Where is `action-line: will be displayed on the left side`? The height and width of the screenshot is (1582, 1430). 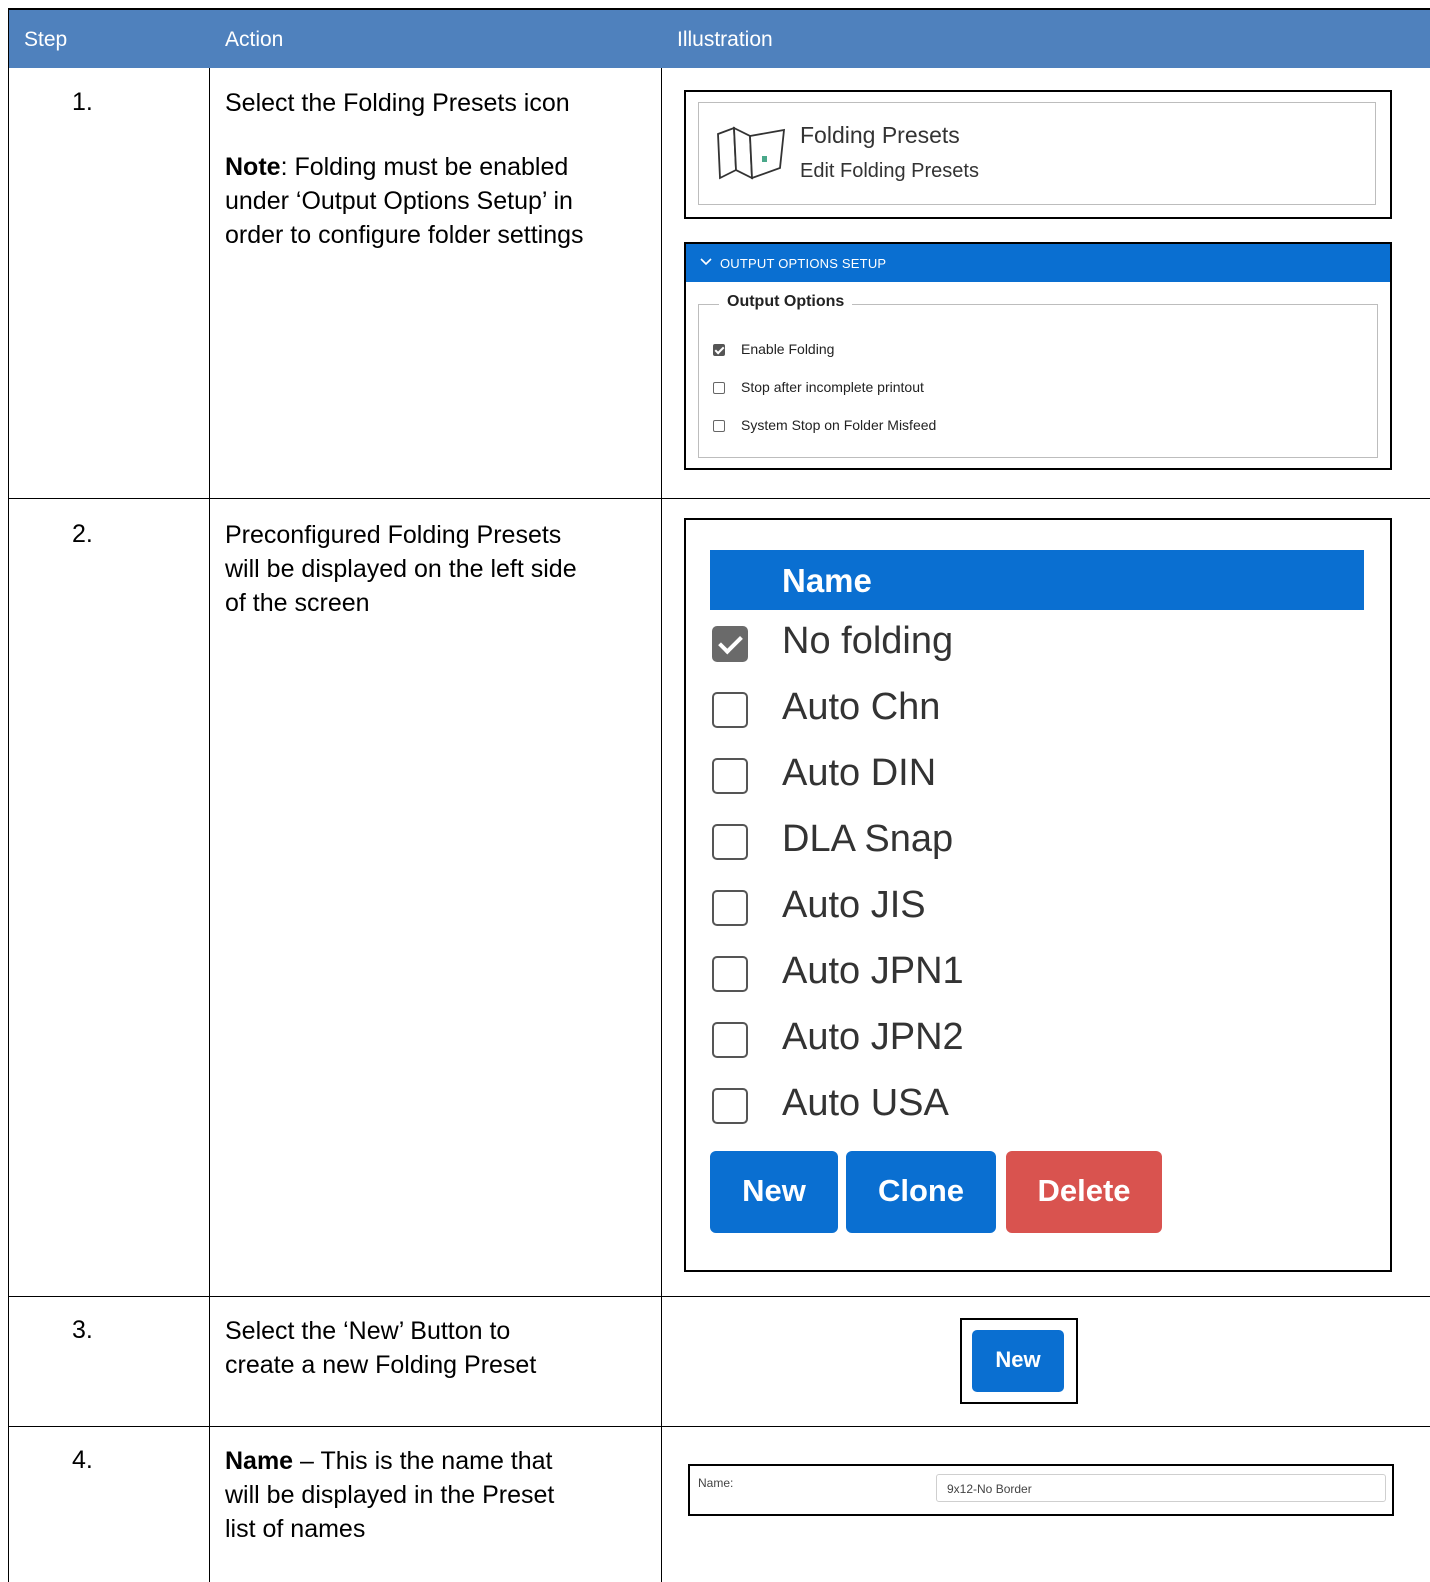 action-line: will be displayed on the left side is located at coordinates (401, 569).